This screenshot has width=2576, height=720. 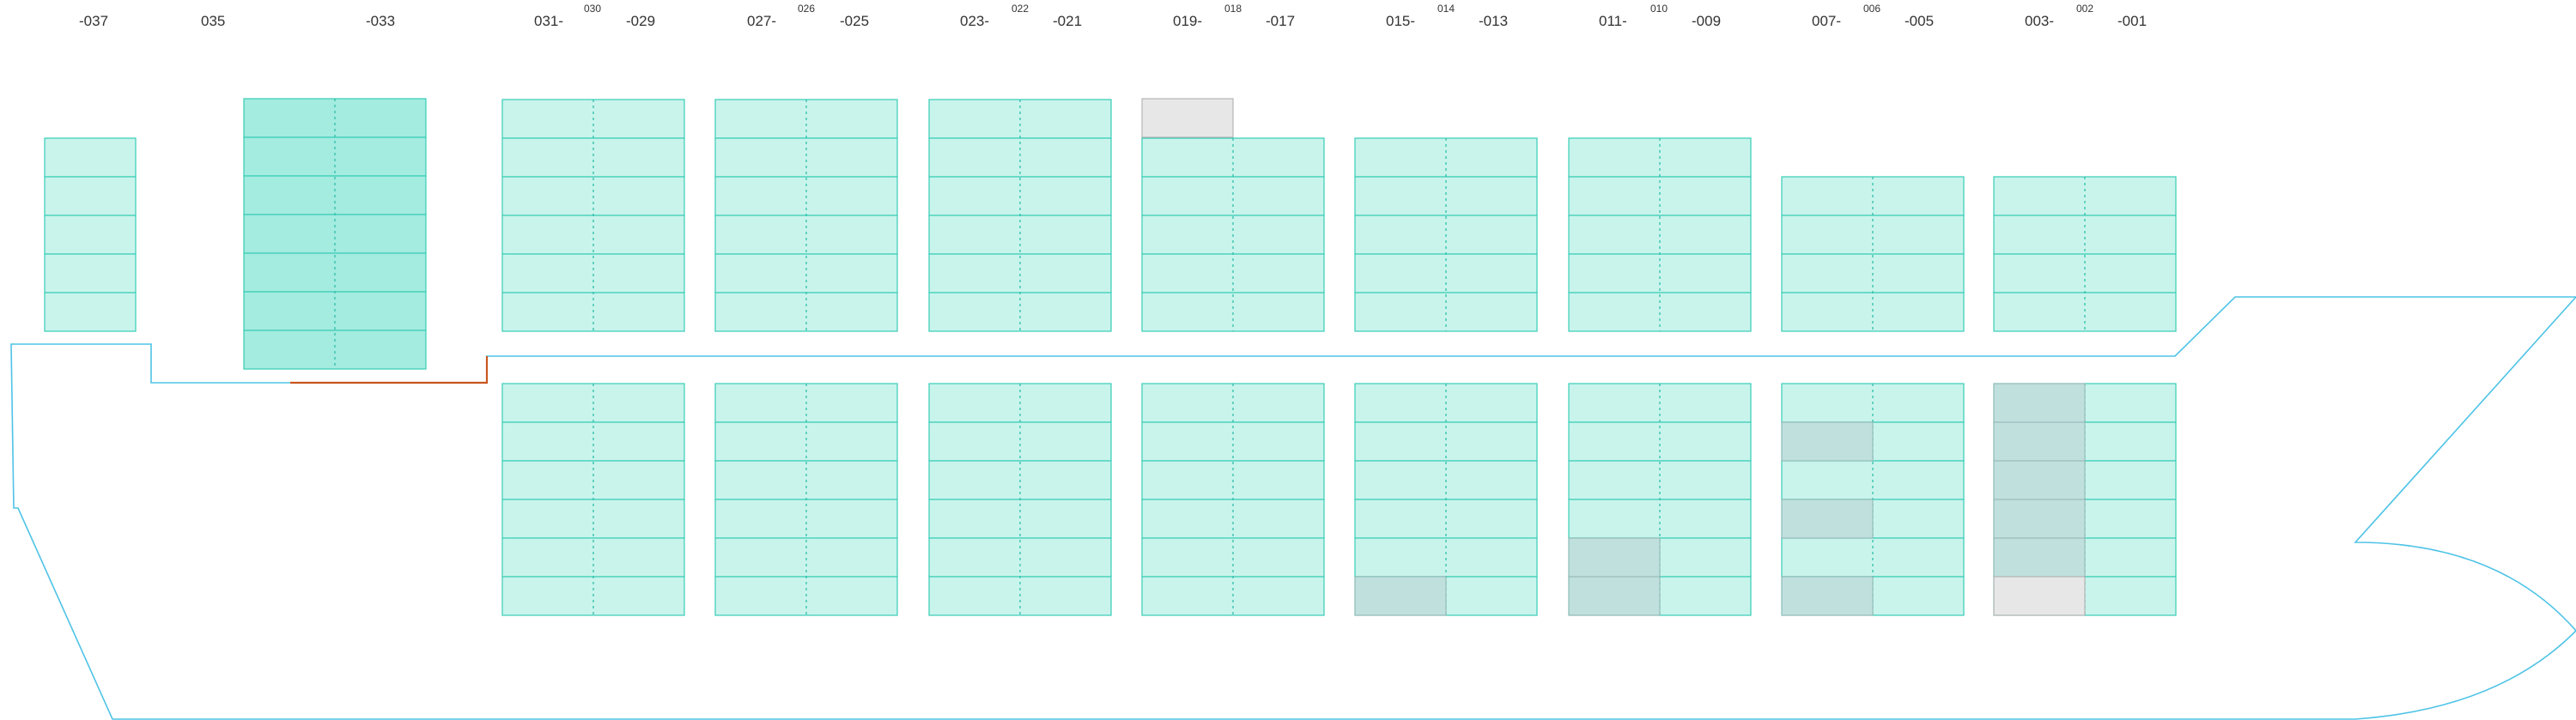 What do you see at coordinates (1280, 21) in the screenshot?
I see `bay-label: -017` at bounding box center [1280, 21].